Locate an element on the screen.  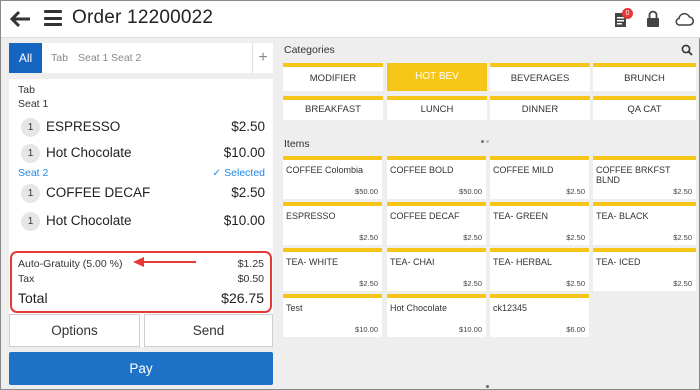
tax-label: Tax is located at coordinates (26, 279).